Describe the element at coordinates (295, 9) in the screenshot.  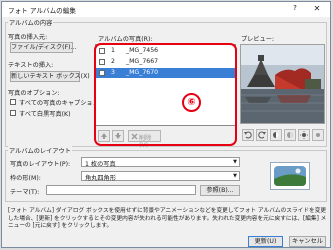
I see `help-button: ?` at that location.